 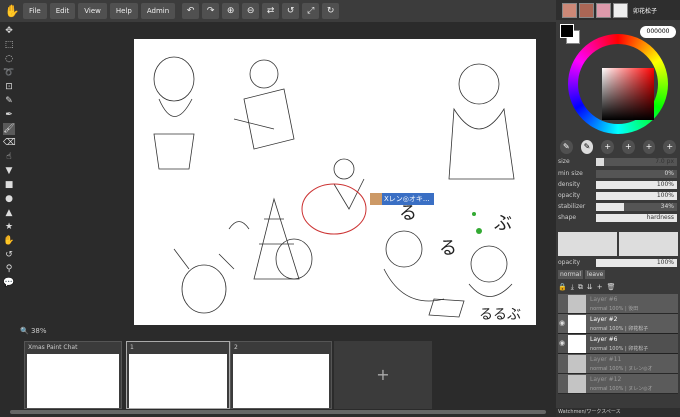 I want to click on layer-row: Layer #11 normal 100% | ヌレン◎オ, so click(x=618, y=364).